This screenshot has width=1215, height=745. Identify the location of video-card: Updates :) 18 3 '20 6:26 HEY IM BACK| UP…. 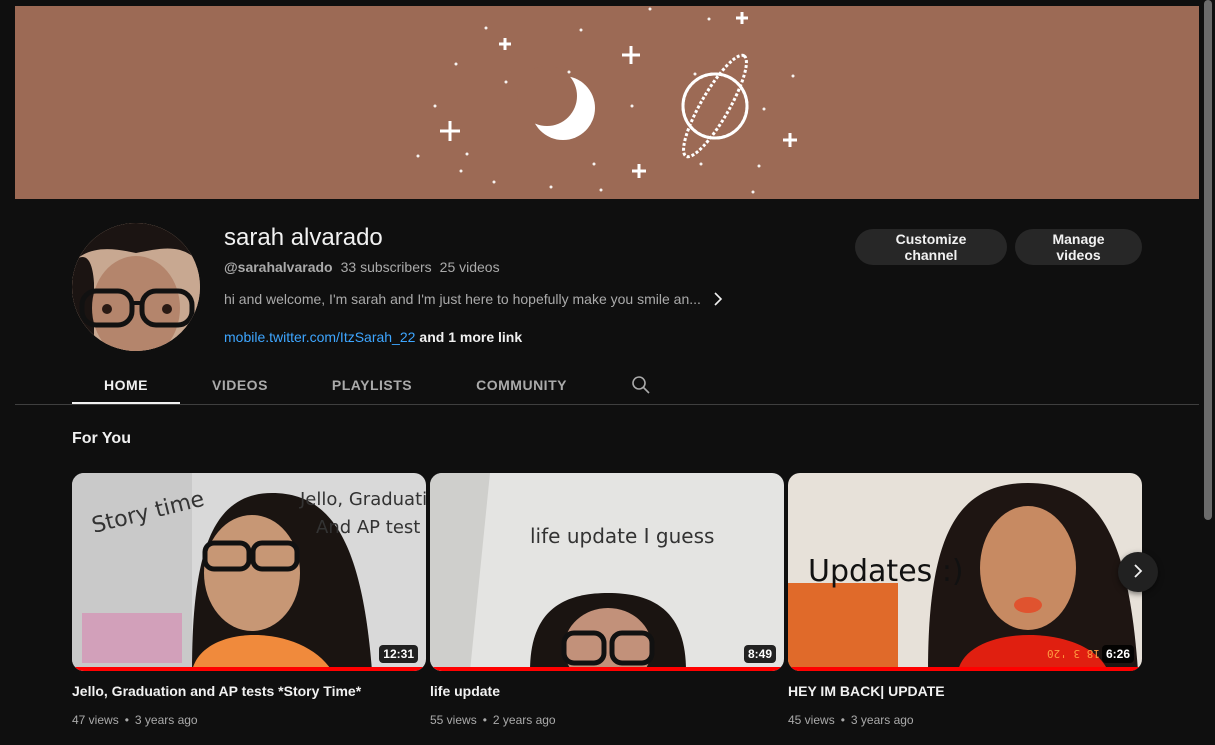
(965, 600).